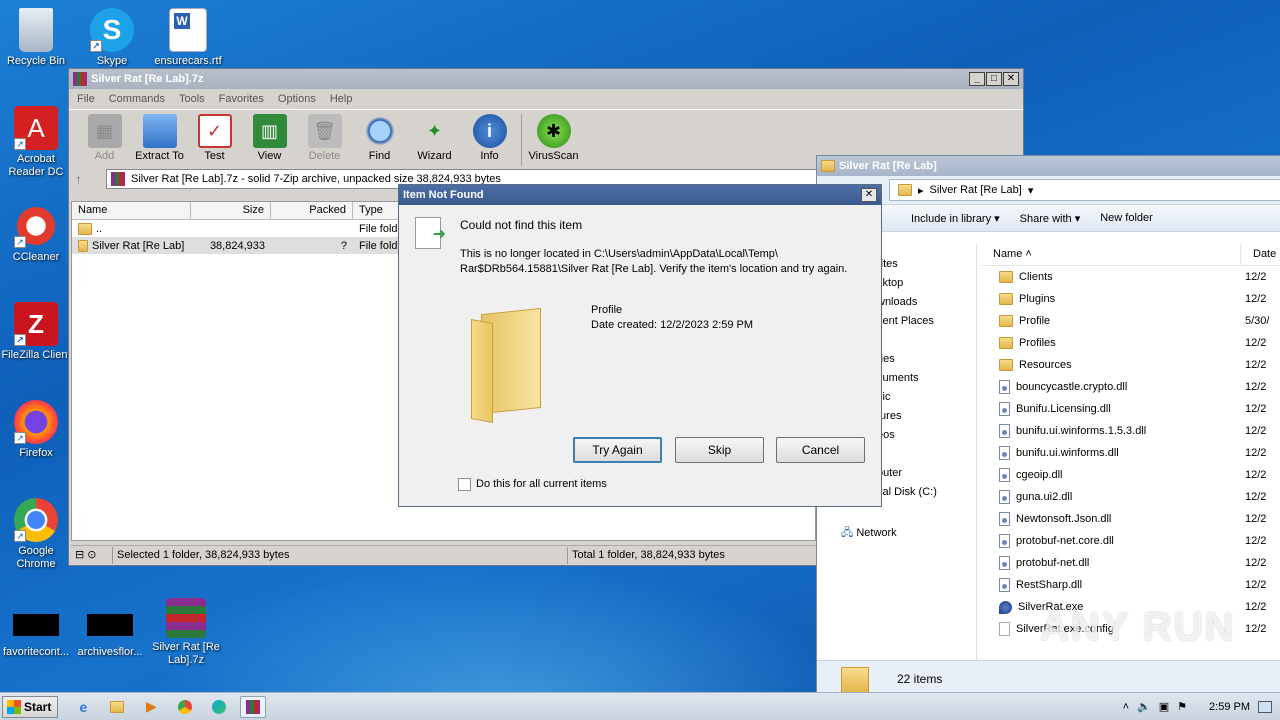 The image size is (1280, 720). What do you see at coordinates (241, 99) in the screenshot?
I see `menu-favorites: Favorites` at bounding box center [241, 99].